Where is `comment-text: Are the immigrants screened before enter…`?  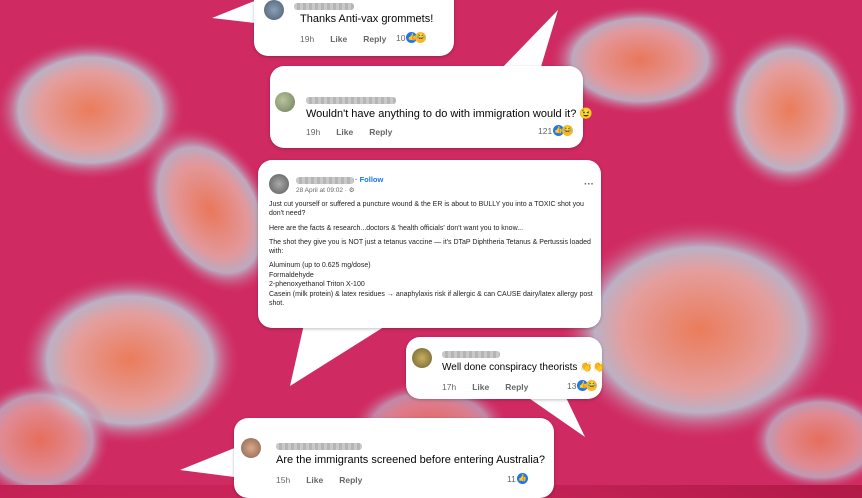
comment-text: Are the immigrants screened before enter… is located at coordinates (411, 460).